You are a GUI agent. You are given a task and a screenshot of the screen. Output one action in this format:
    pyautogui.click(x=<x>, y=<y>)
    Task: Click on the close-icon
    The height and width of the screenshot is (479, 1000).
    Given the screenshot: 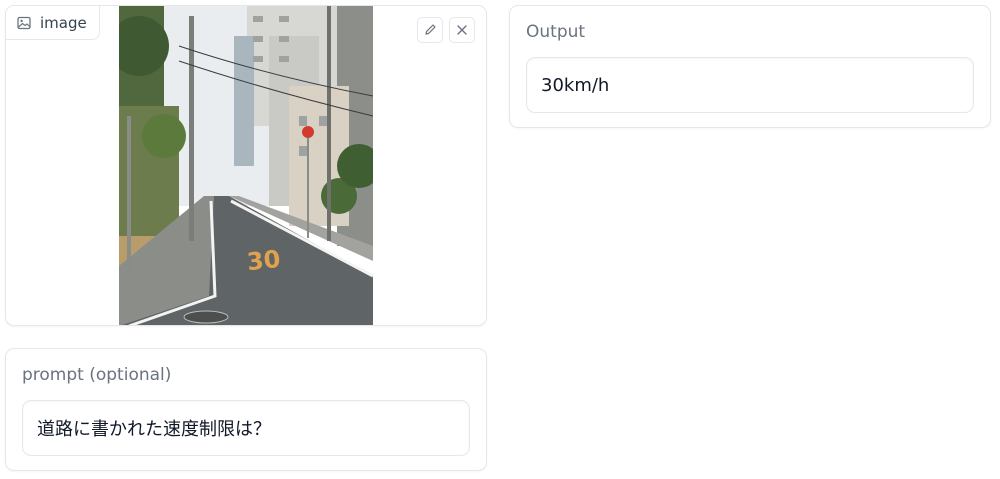 What is the action you would take?
    pyautogui.click(x=462, y=30)
    